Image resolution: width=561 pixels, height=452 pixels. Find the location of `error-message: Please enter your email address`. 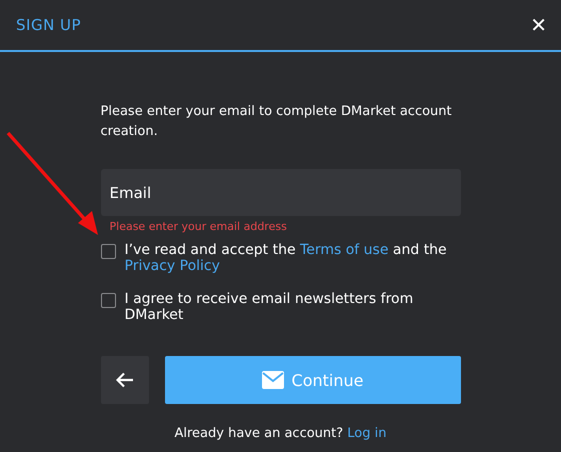

error-message: Please enter your email address is located at coordinates (198, 226).